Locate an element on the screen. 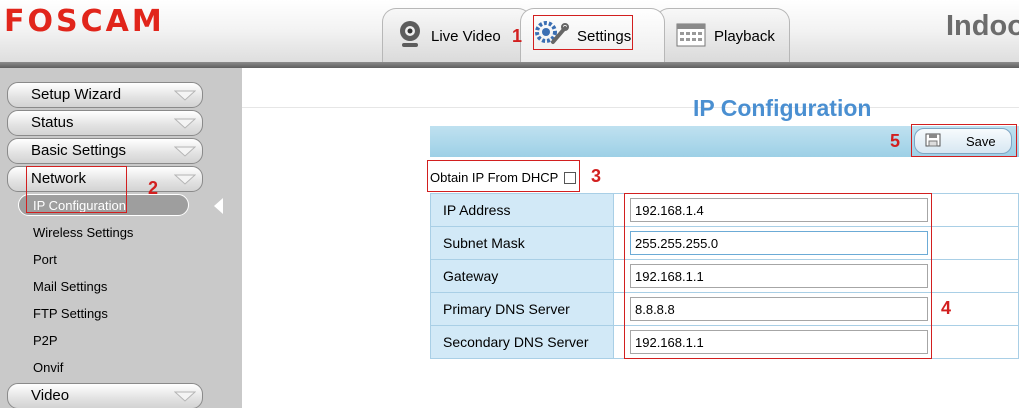  page-title: IP Configuration is located at coordinates (782, 108).